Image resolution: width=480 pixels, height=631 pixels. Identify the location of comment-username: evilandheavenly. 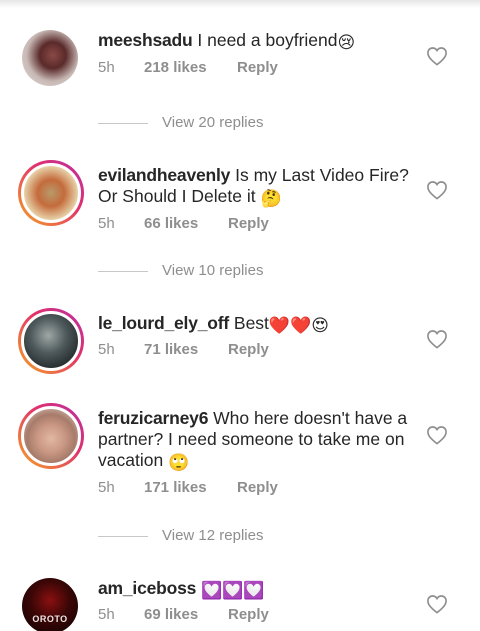
(164, 175).